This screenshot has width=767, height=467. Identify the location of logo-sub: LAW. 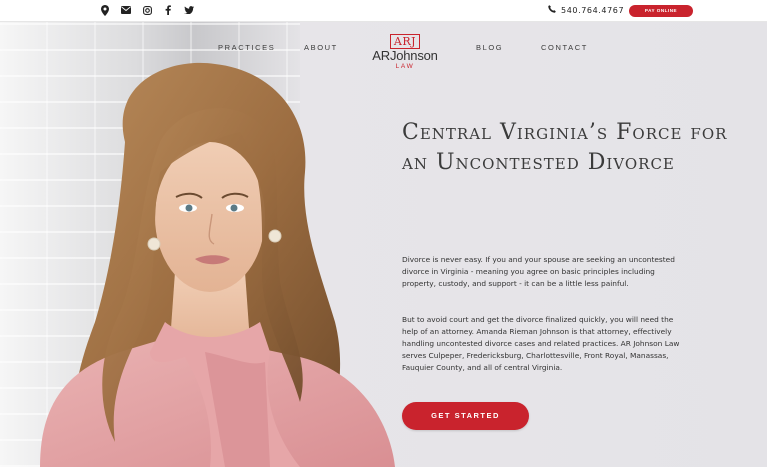
(405, 66).